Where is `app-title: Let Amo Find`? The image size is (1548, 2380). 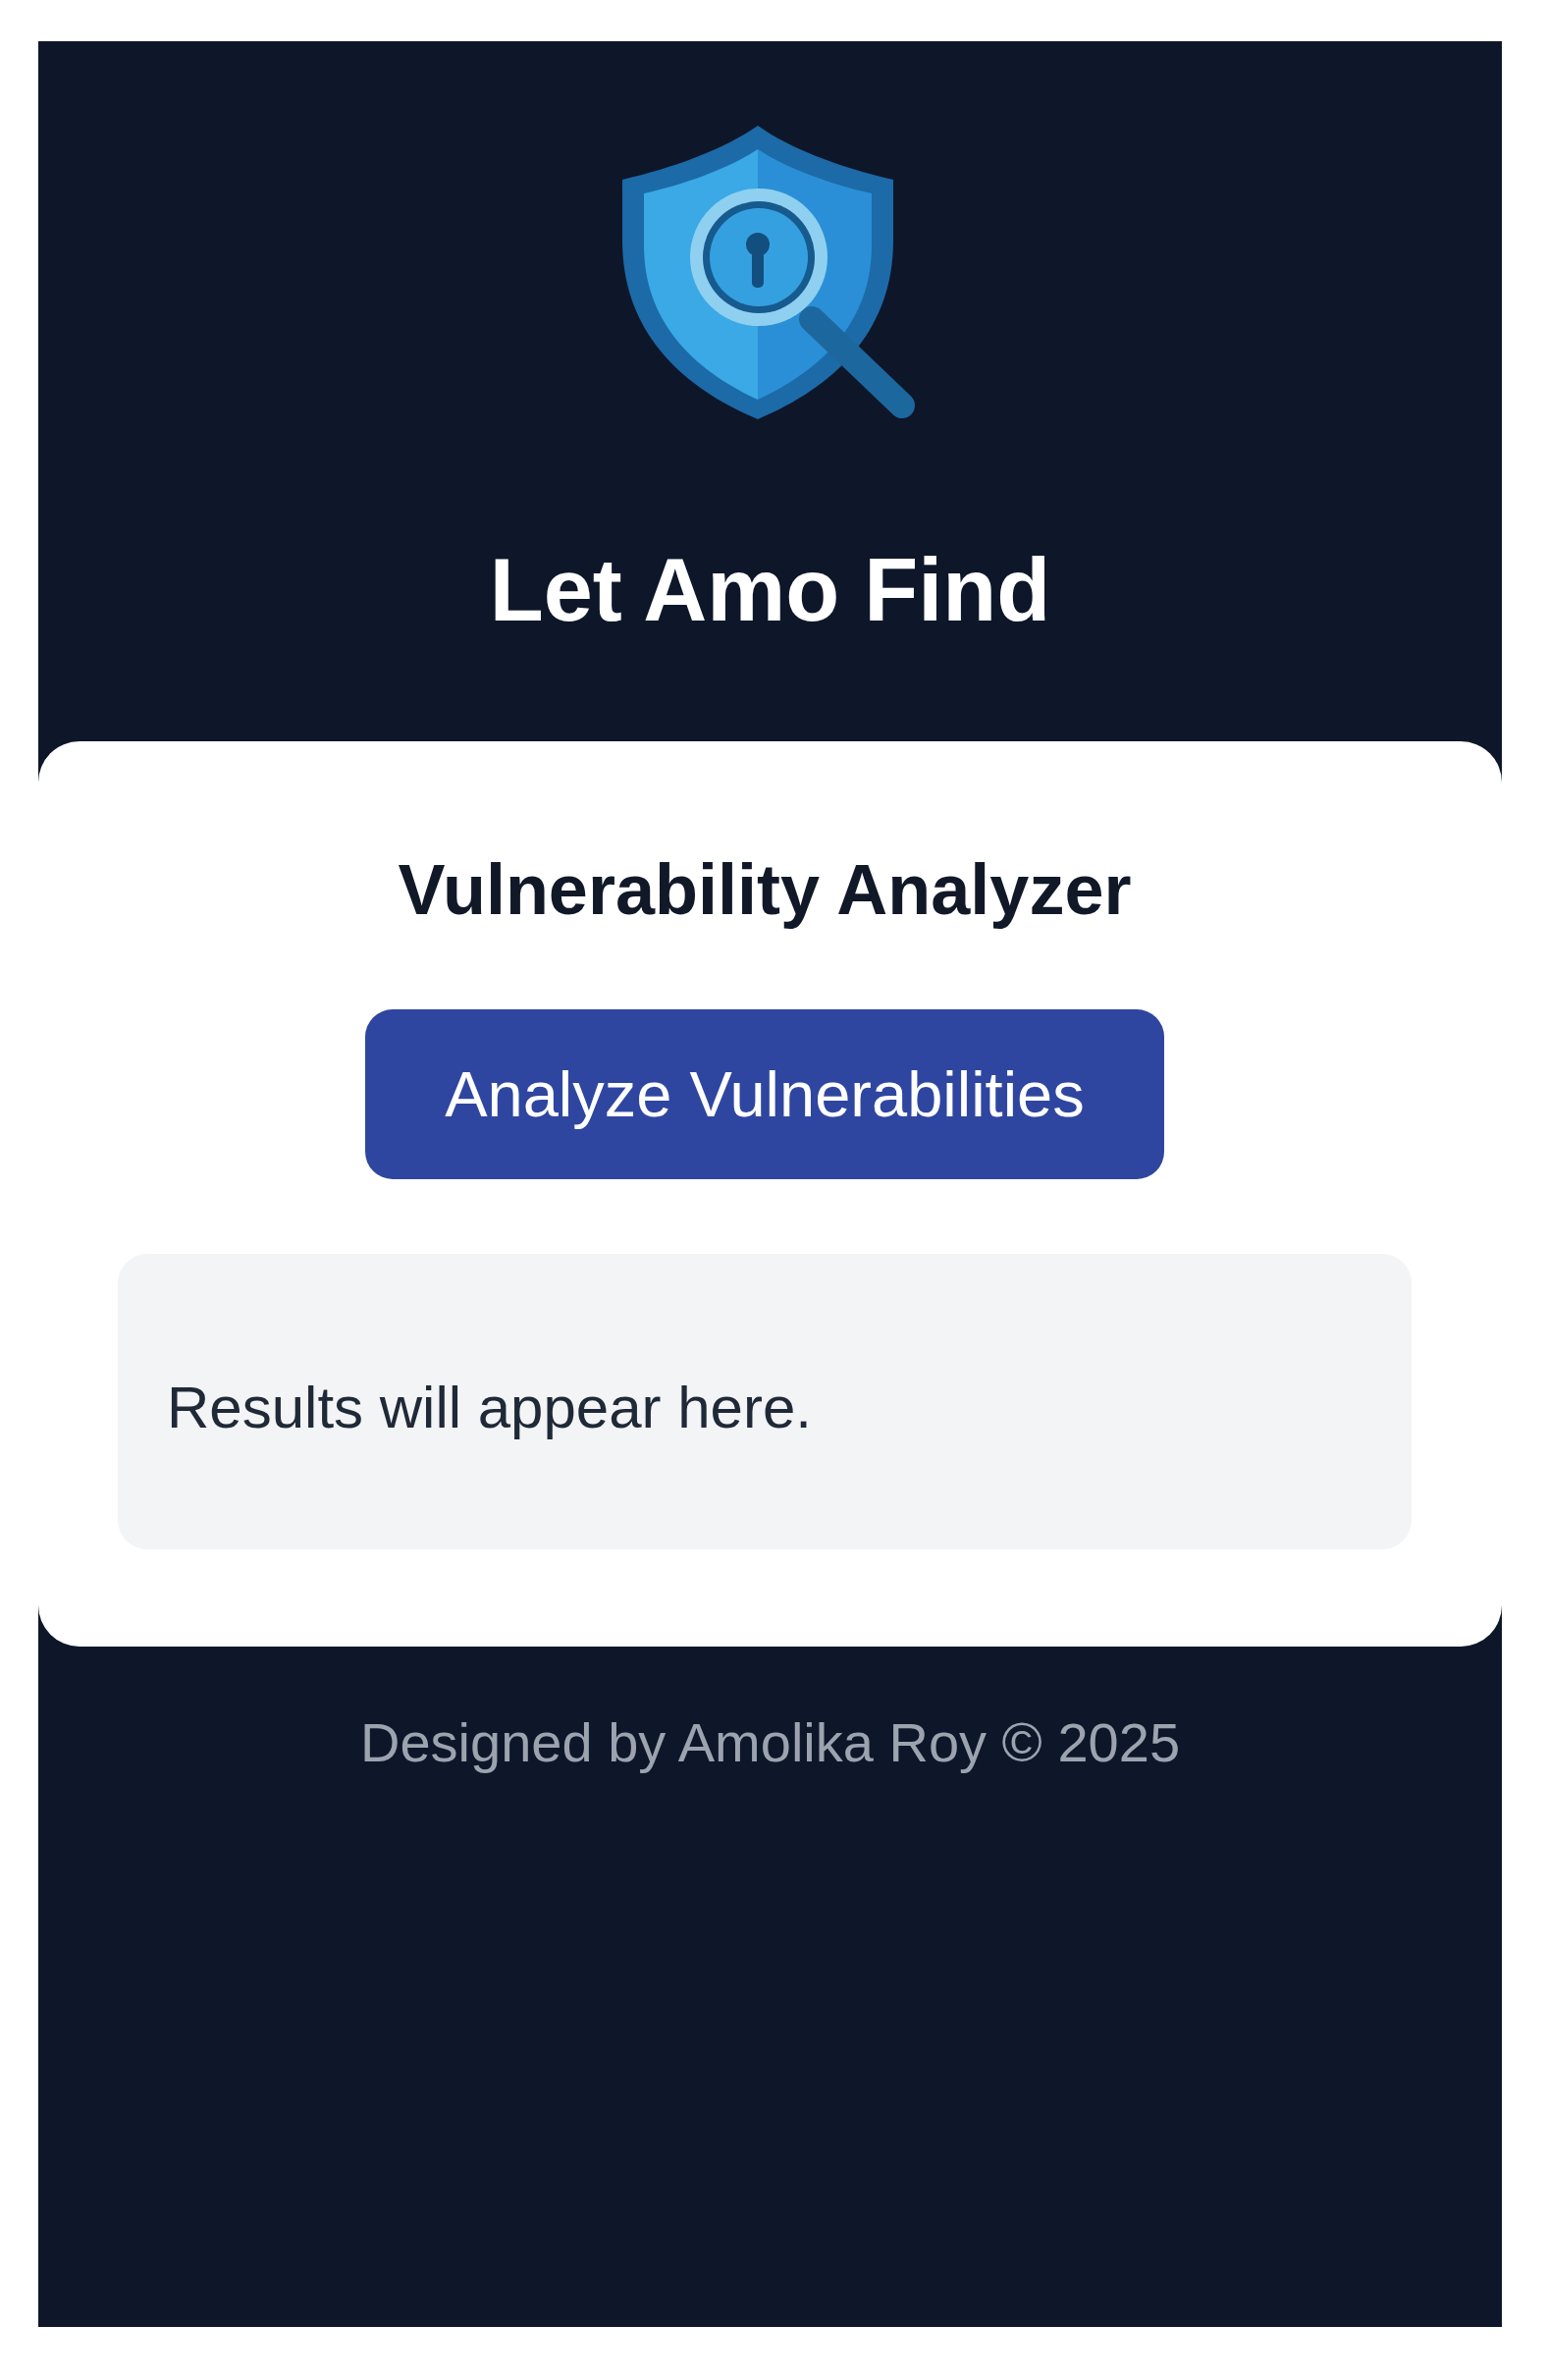 app-title: Let Amo Find is located at coordinates (770, 590).